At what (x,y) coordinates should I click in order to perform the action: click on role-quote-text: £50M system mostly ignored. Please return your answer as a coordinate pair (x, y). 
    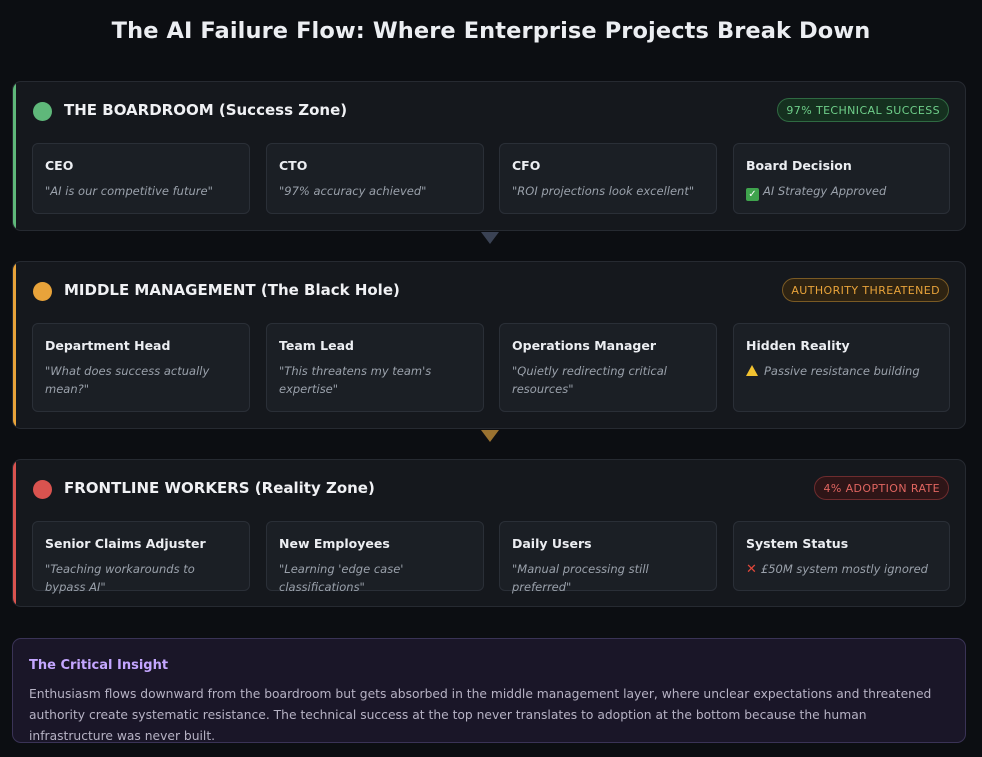
    Looking at the image, I should click on (844, 569).